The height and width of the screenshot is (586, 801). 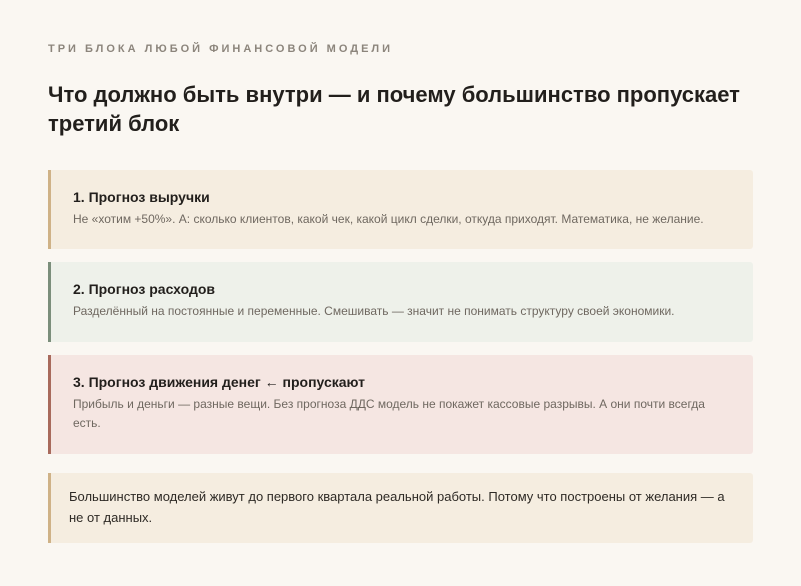 What do you see at coordinates (144, 289) in the screenshot?
I see `block-title: 2. Прогноз расходов` at bounding box center [144, 289].